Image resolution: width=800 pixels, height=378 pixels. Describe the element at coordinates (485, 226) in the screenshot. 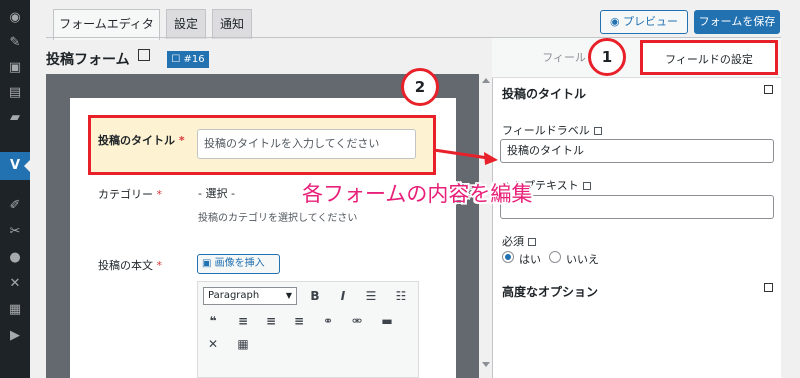

I see `editor-scrollbar` at that location.